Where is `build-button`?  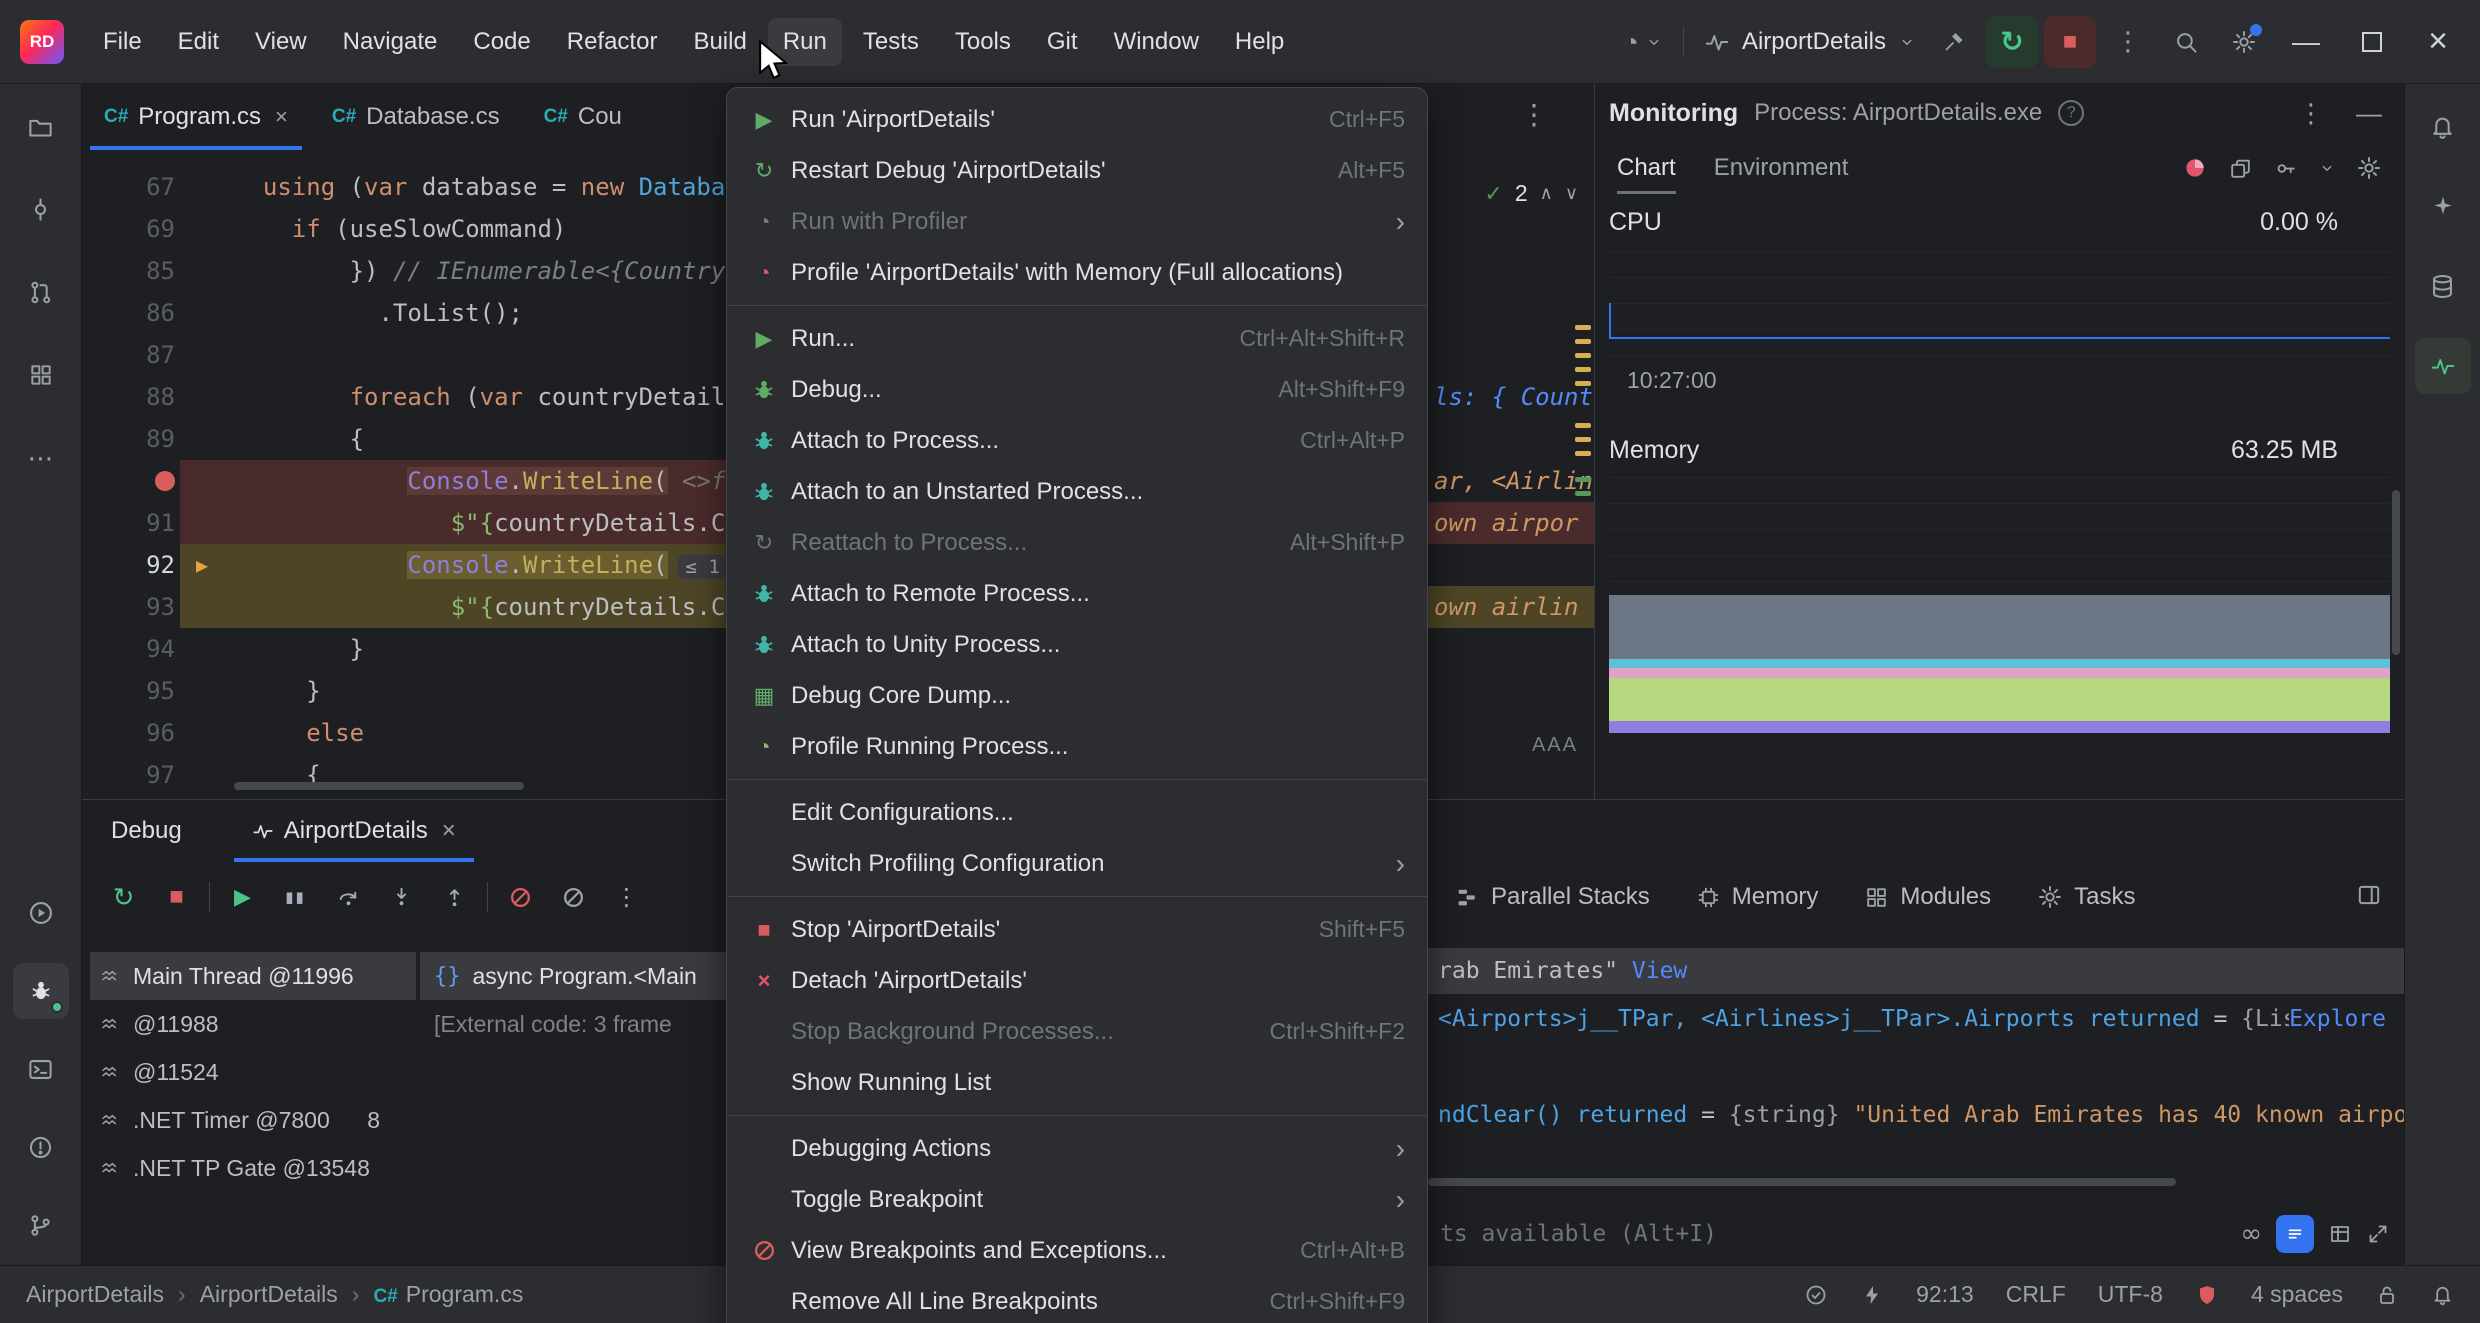 build-button is located at coordinates (1954, 42).